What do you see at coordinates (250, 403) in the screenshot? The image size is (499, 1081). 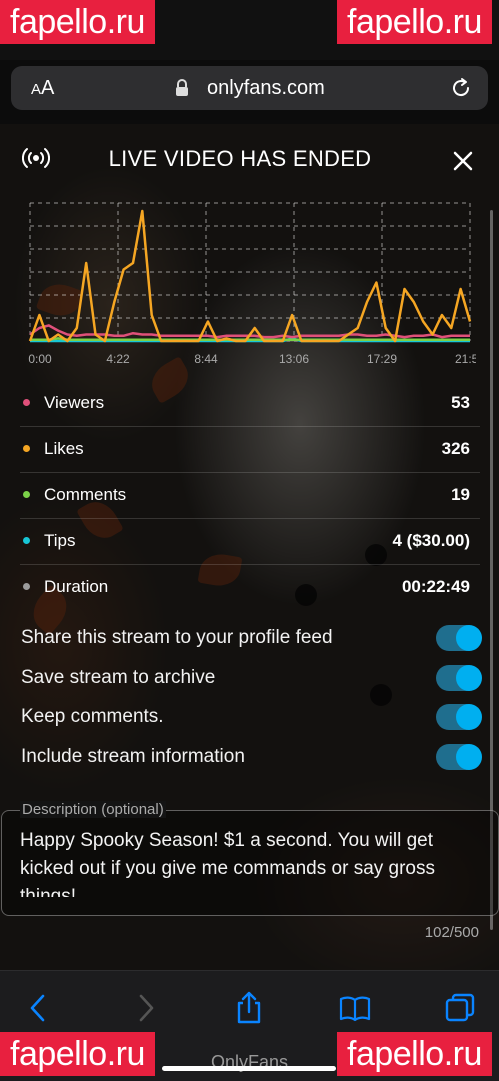 I see `stat-row-viewers: Viewers 53` at bounding box center [250, 403].